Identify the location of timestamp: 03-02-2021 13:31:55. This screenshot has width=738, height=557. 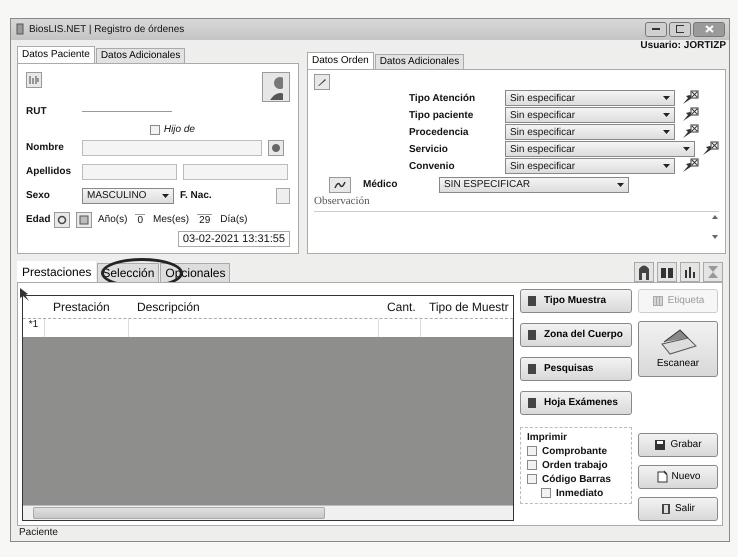
(234, 238).